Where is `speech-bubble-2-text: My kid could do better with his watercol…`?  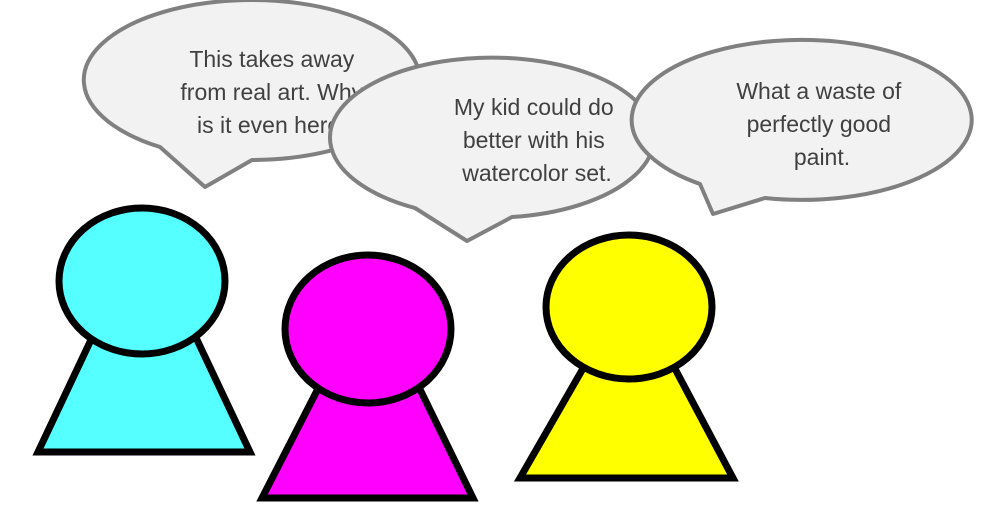 speech-bubble-2-text: My kid could do better with his watercol… is located at coordinates (537, 140).